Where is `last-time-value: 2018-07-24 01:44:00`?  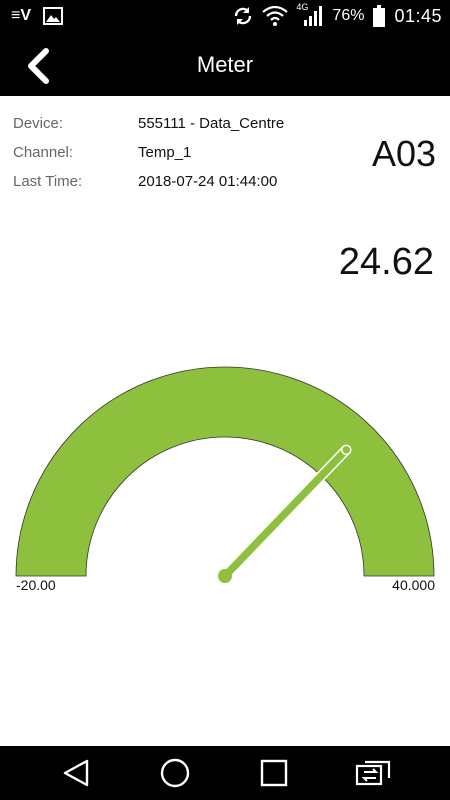 last-time-value: 2018-07-24 01:44:00 is located at coordinates (208, 181).